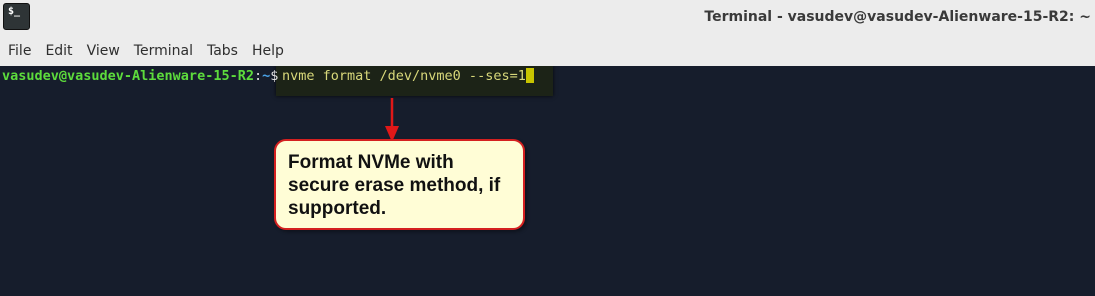 This screenshot has height=296, width=1095. Describe the element at coordinates (128, 76) in the screenshot. I see `prompt-user-host: vasudev@vasudev-Alienware-15-R2` at that location.